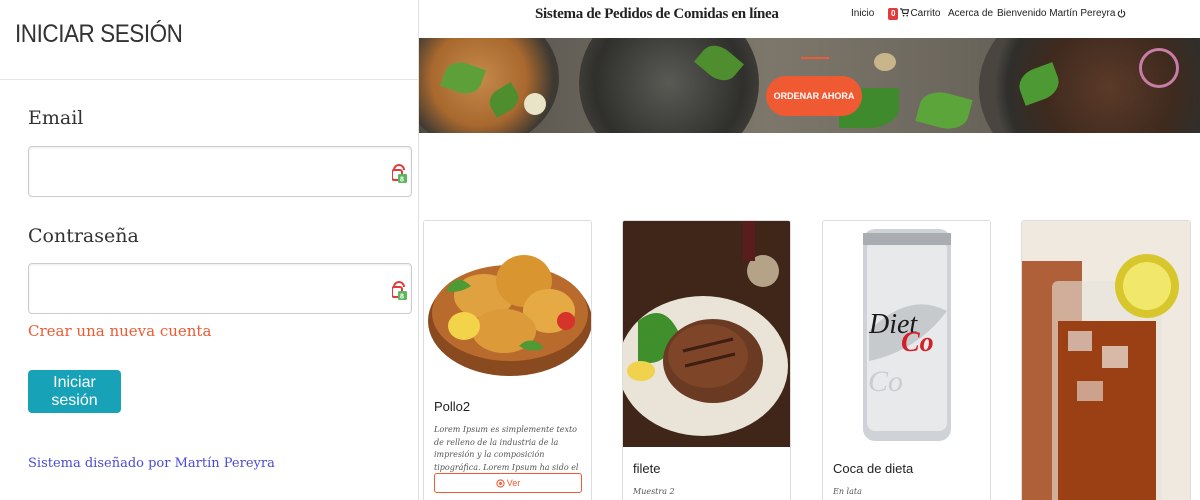 Image resolution: width=1200 pixels, height=500 pixels. What do you see at coordinates (500, 483) in the screenshot?
I see `eye-icon` at bounding box center [500, 483].